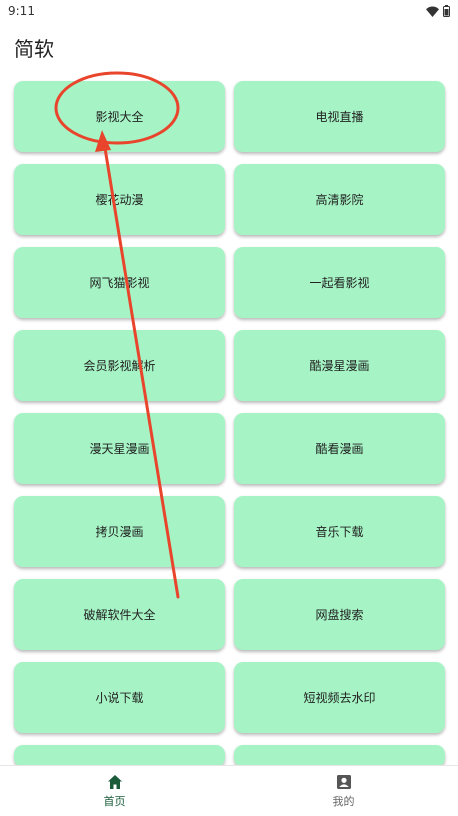 The image size is (458, 816). What do you see at coordinates (343, 801) in the screenshot?
I see `nav-mine-label: 我的` at bounding box center [343, 801].